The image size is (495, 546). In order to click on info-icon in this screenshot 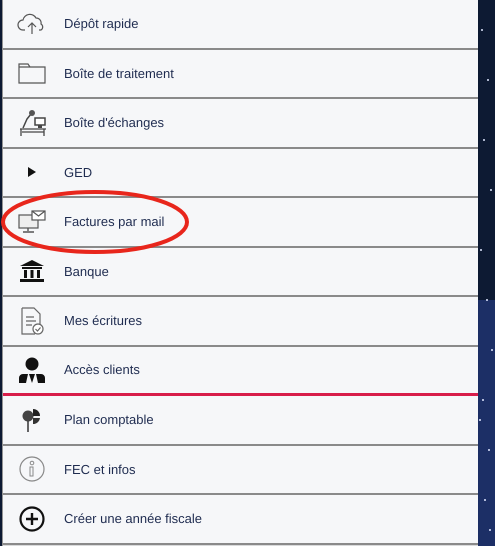, I will do `click(32, 469)`.